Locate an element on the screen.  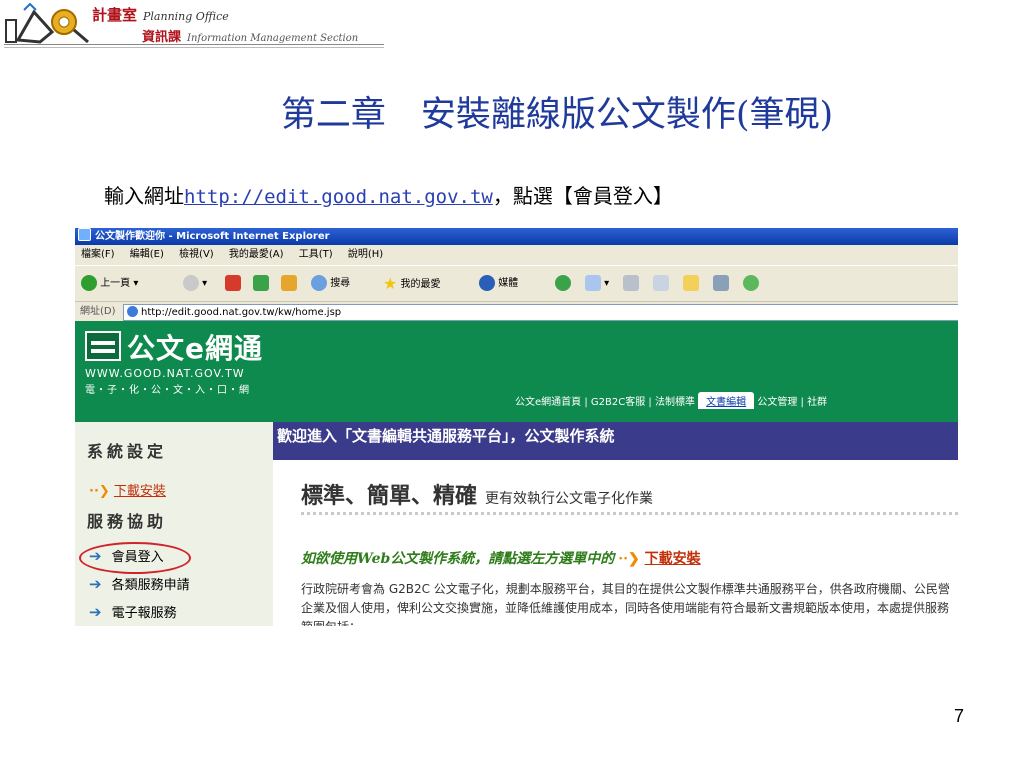
page-globe-icon is located at coordinates (132, 311).